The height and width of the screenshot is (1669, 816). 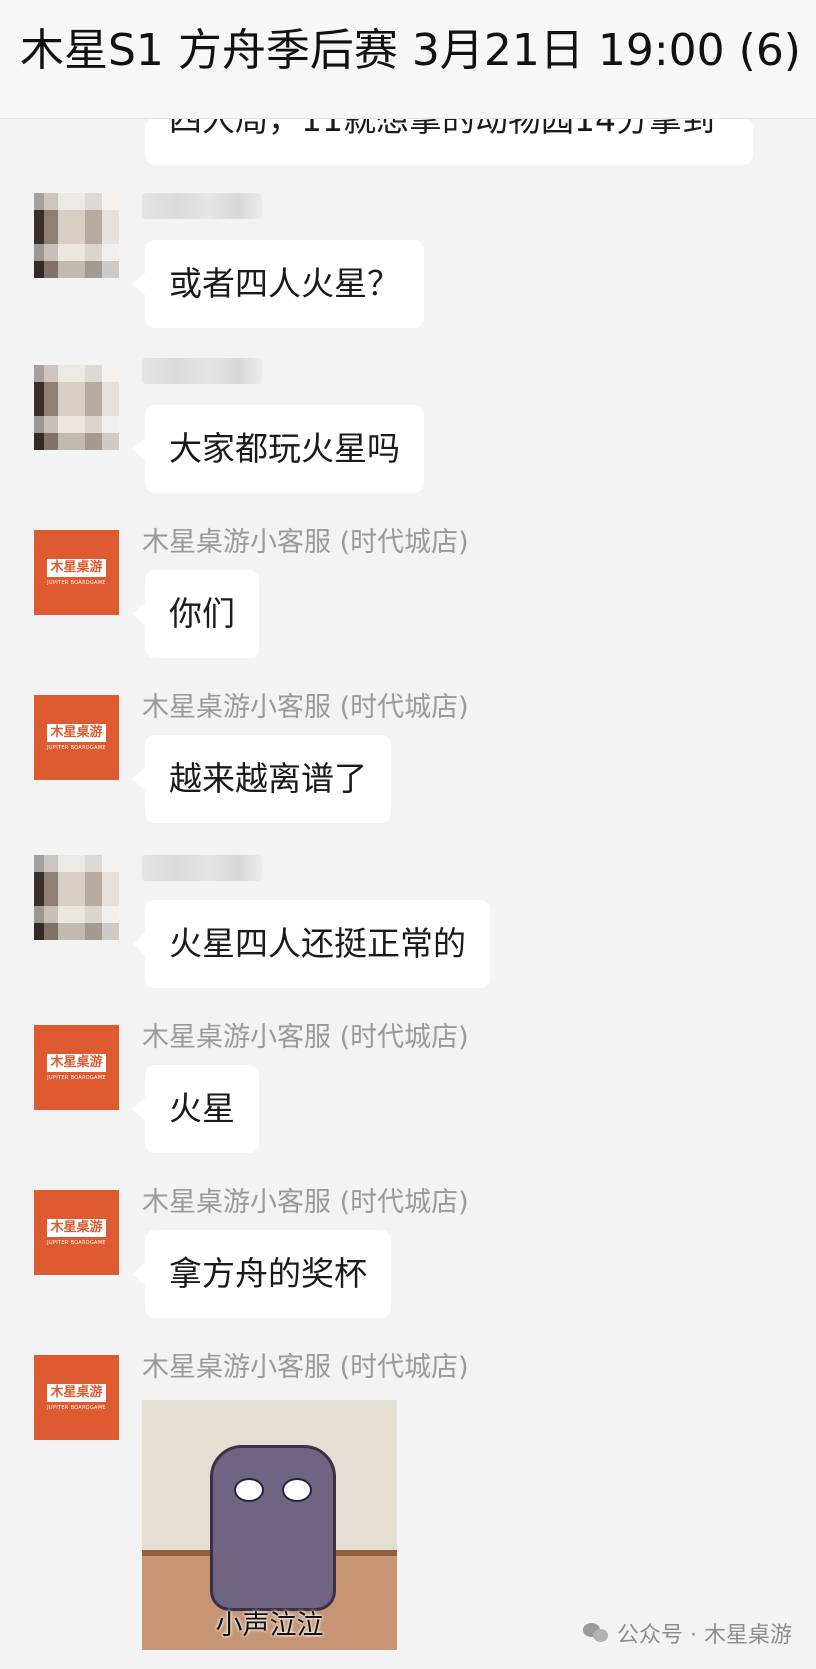 What do you see at coordinates (268, 1273) in the screenshot?
I see `message-text: 拿方舟的奖杯` at bounding box center [268, 1273].